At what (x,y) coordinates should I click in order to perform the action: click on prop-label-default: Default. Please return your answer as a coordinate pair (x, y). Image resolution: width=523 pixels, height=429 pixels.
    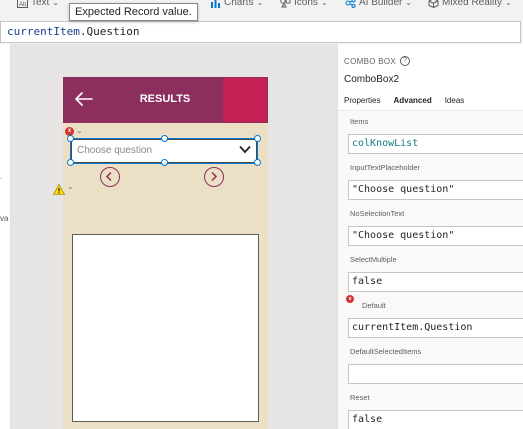
    Looking at the image, I should click on (374, 305).